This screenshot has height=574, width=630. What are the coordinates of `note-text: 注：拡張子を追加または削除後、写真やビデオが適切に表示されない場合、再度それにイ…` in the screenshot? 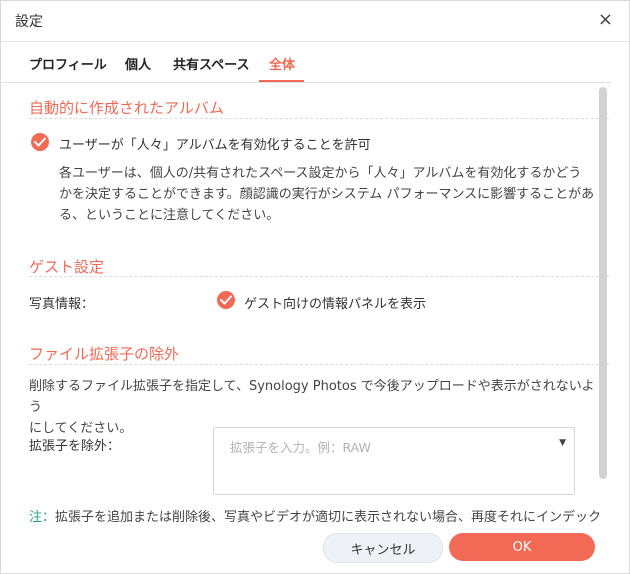 It's located at (315, 514).